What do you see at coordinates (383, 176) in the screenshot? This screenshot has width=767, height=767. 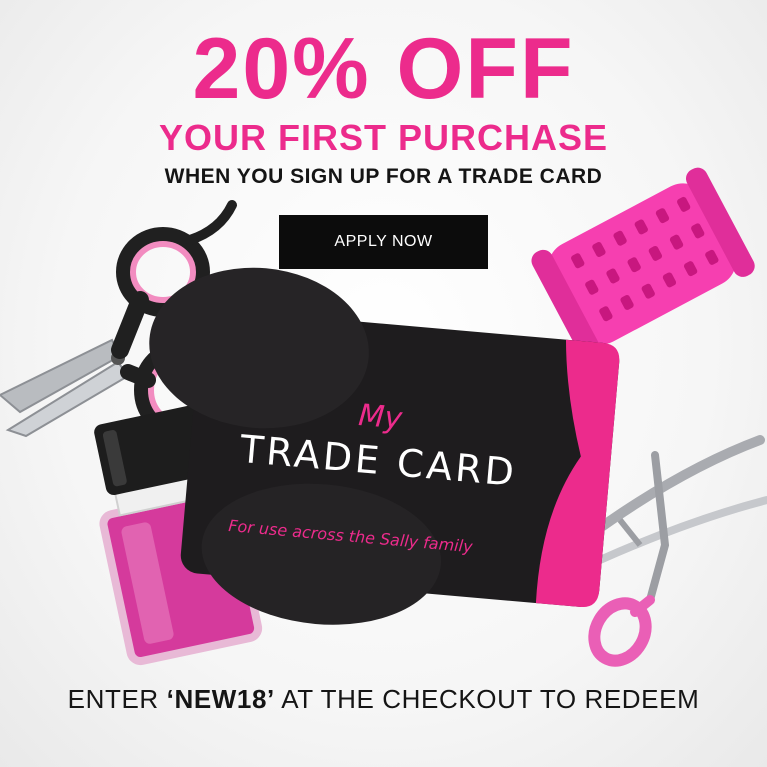 I see `sign-up-tagline: WHEN YOU SIGN UP FOR A TRADE CARD` at bounding box center [383, 176].